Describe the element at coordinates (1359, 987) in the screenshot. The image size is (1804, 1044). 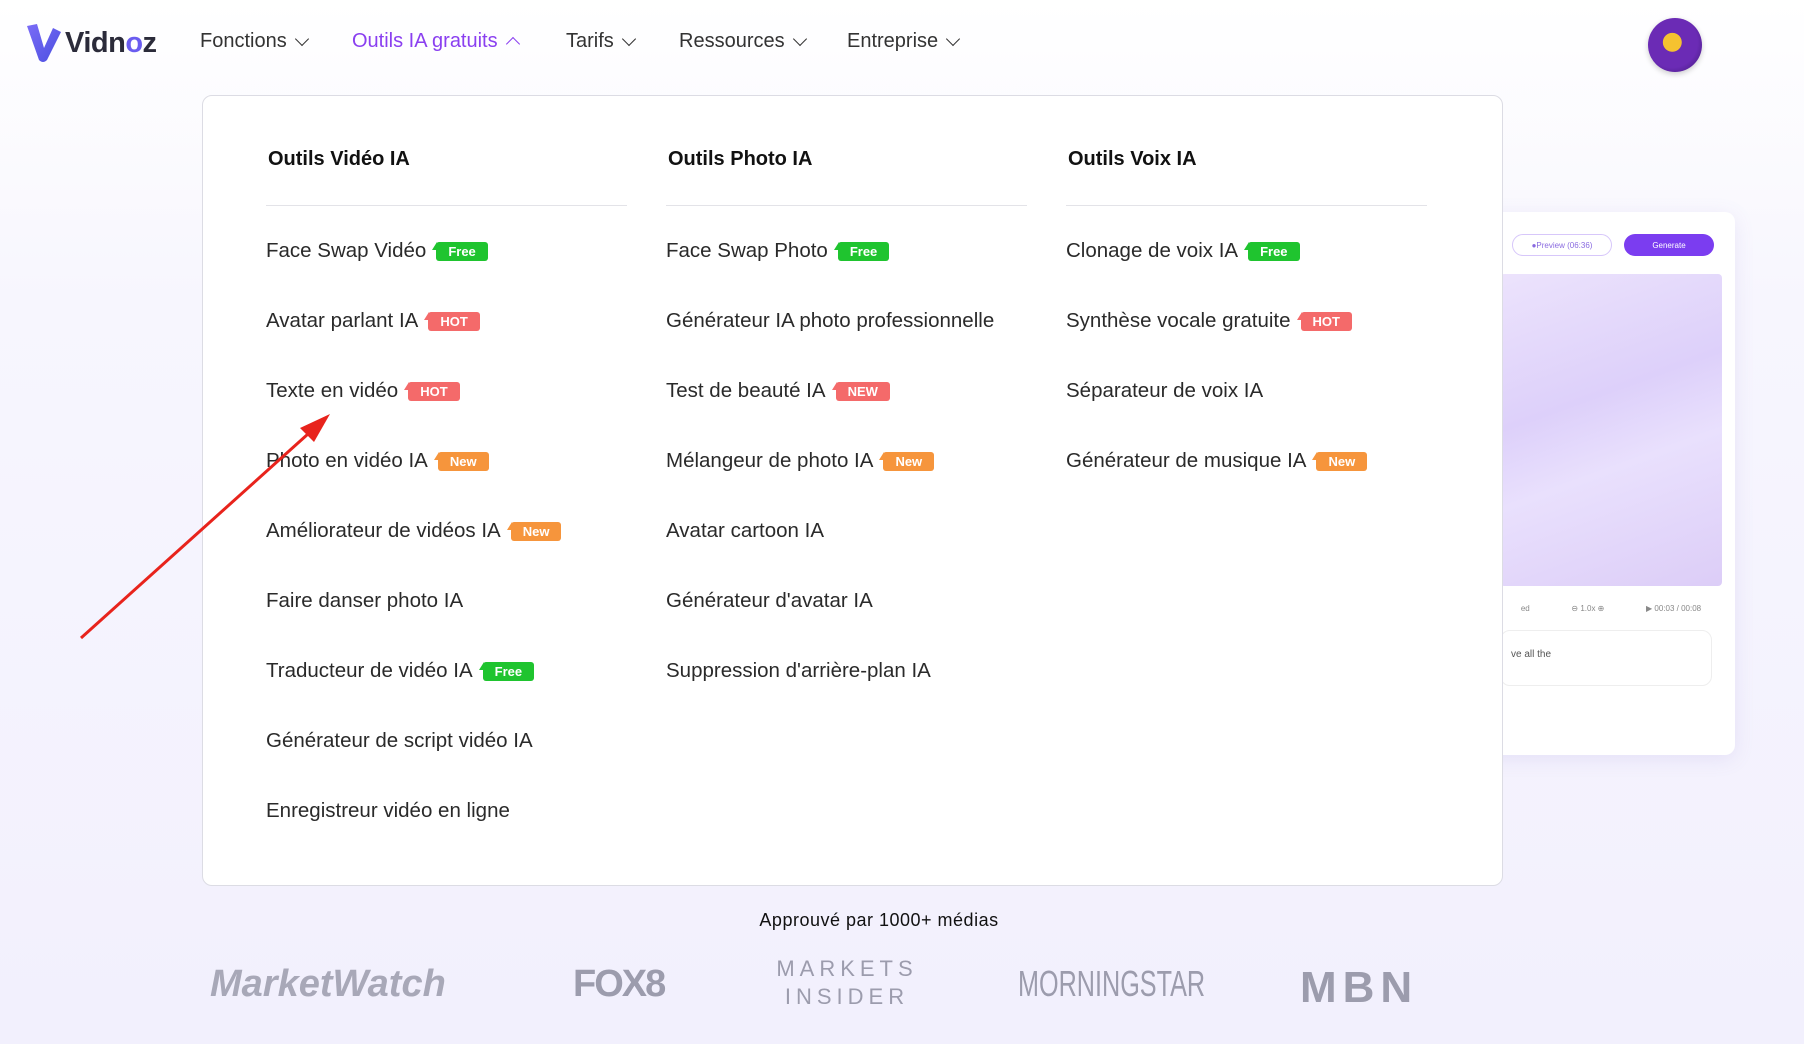
I see `media-logo: MBN` at that location.